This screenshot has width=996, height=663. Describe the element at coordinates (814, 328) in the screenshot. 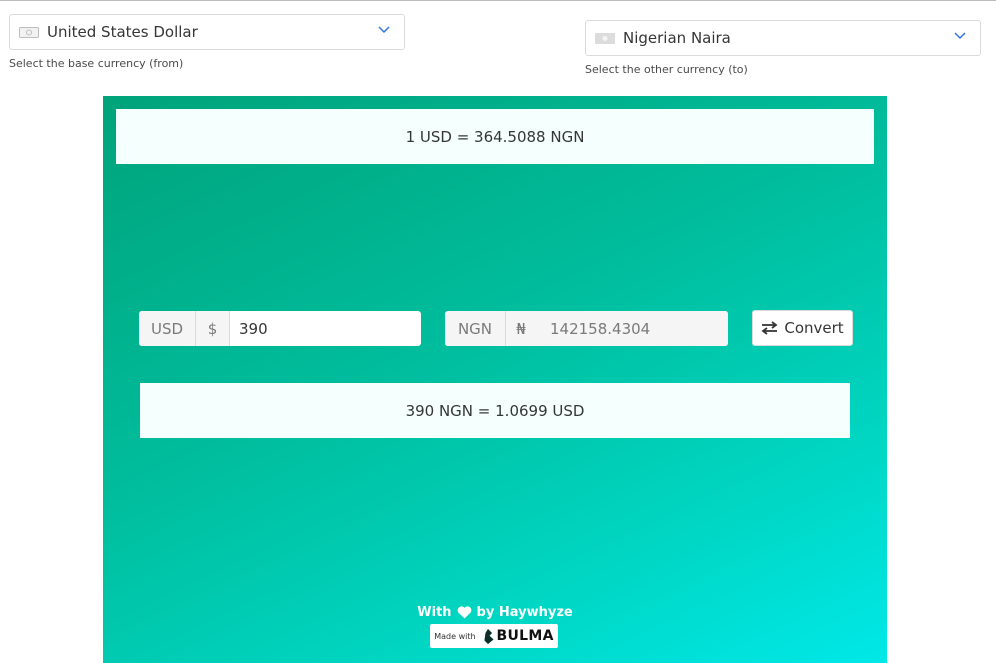

I see `convert-button-label: Convert` at that location.